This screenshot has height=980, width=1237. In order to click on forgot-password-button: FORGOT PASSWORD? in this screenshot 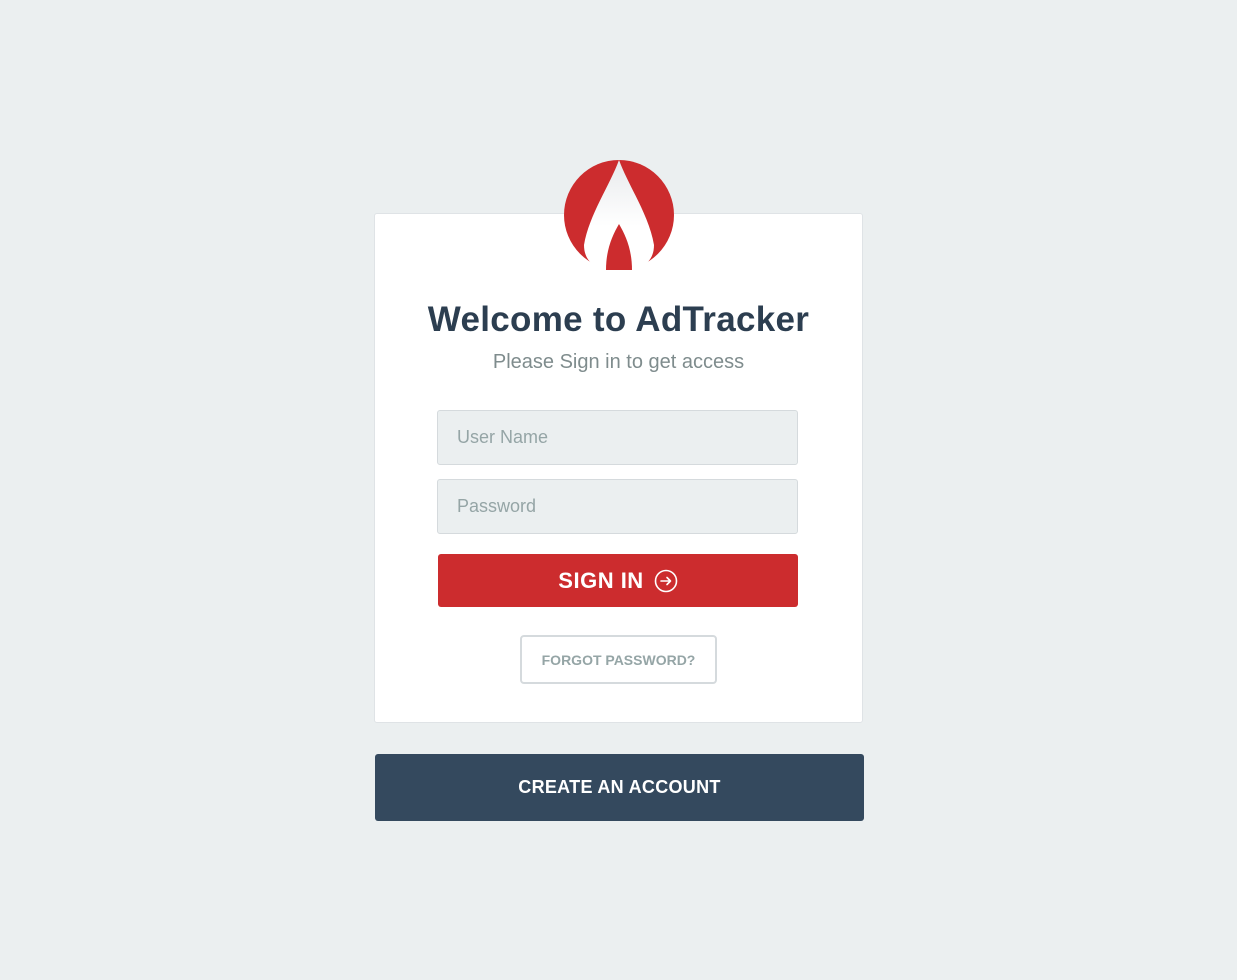, I will do `click(618, 659)`.